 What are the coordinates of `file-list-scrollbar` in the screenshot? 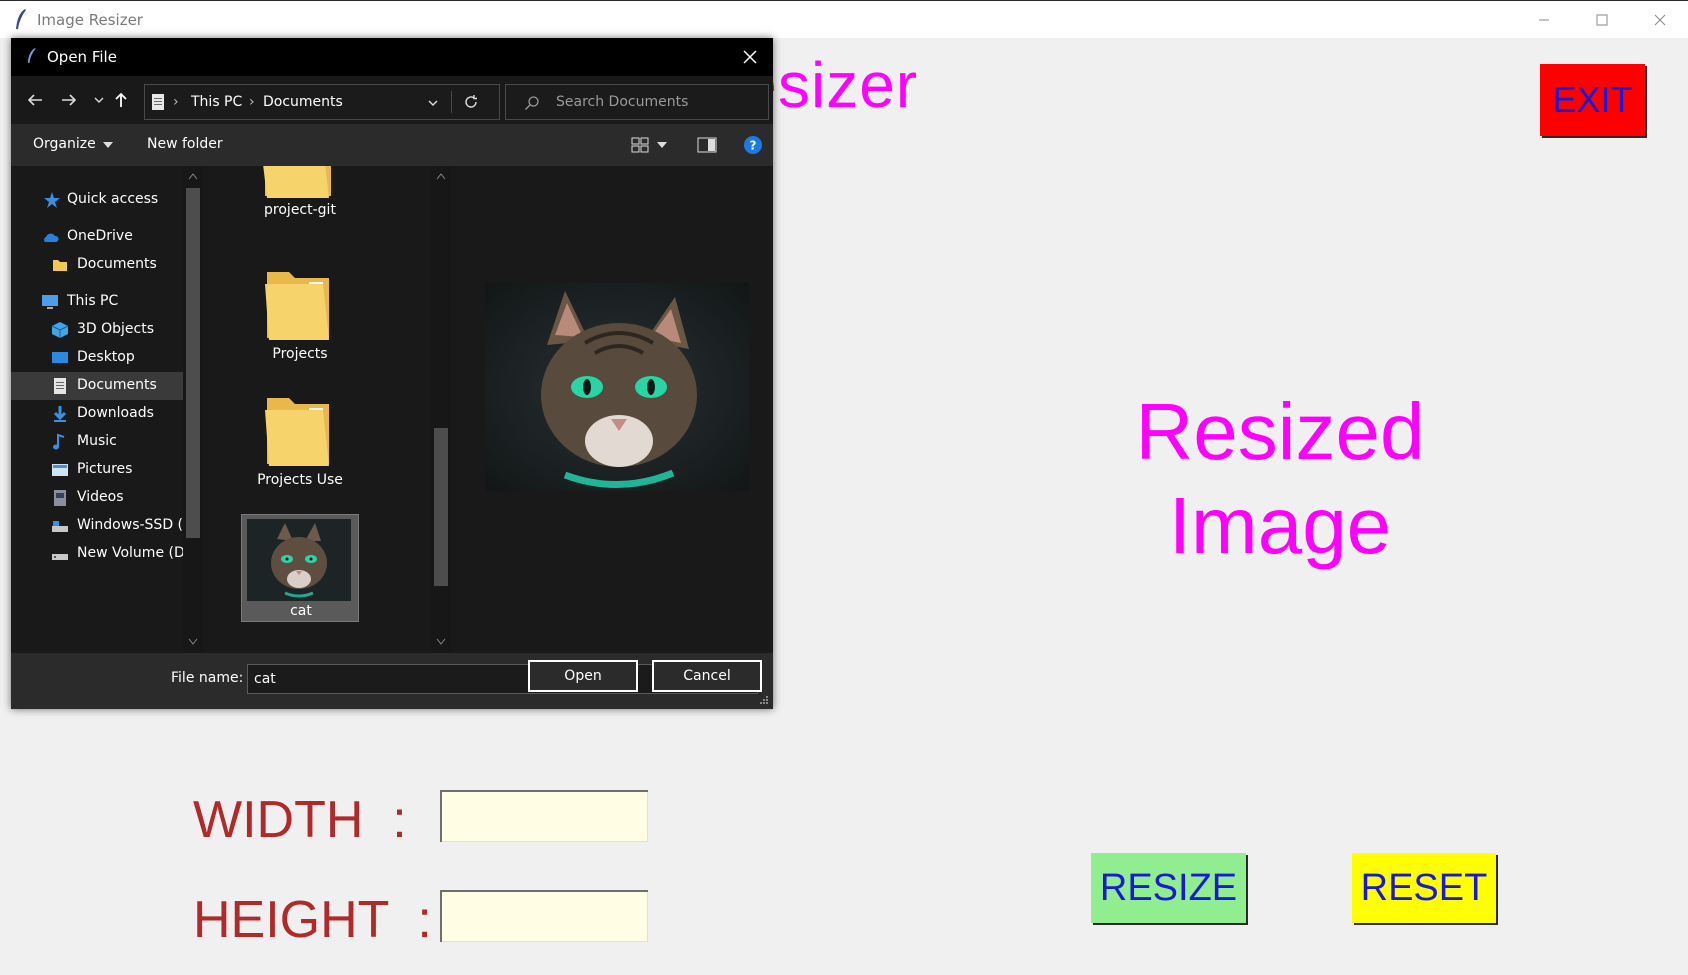 It's located at (441, 409).